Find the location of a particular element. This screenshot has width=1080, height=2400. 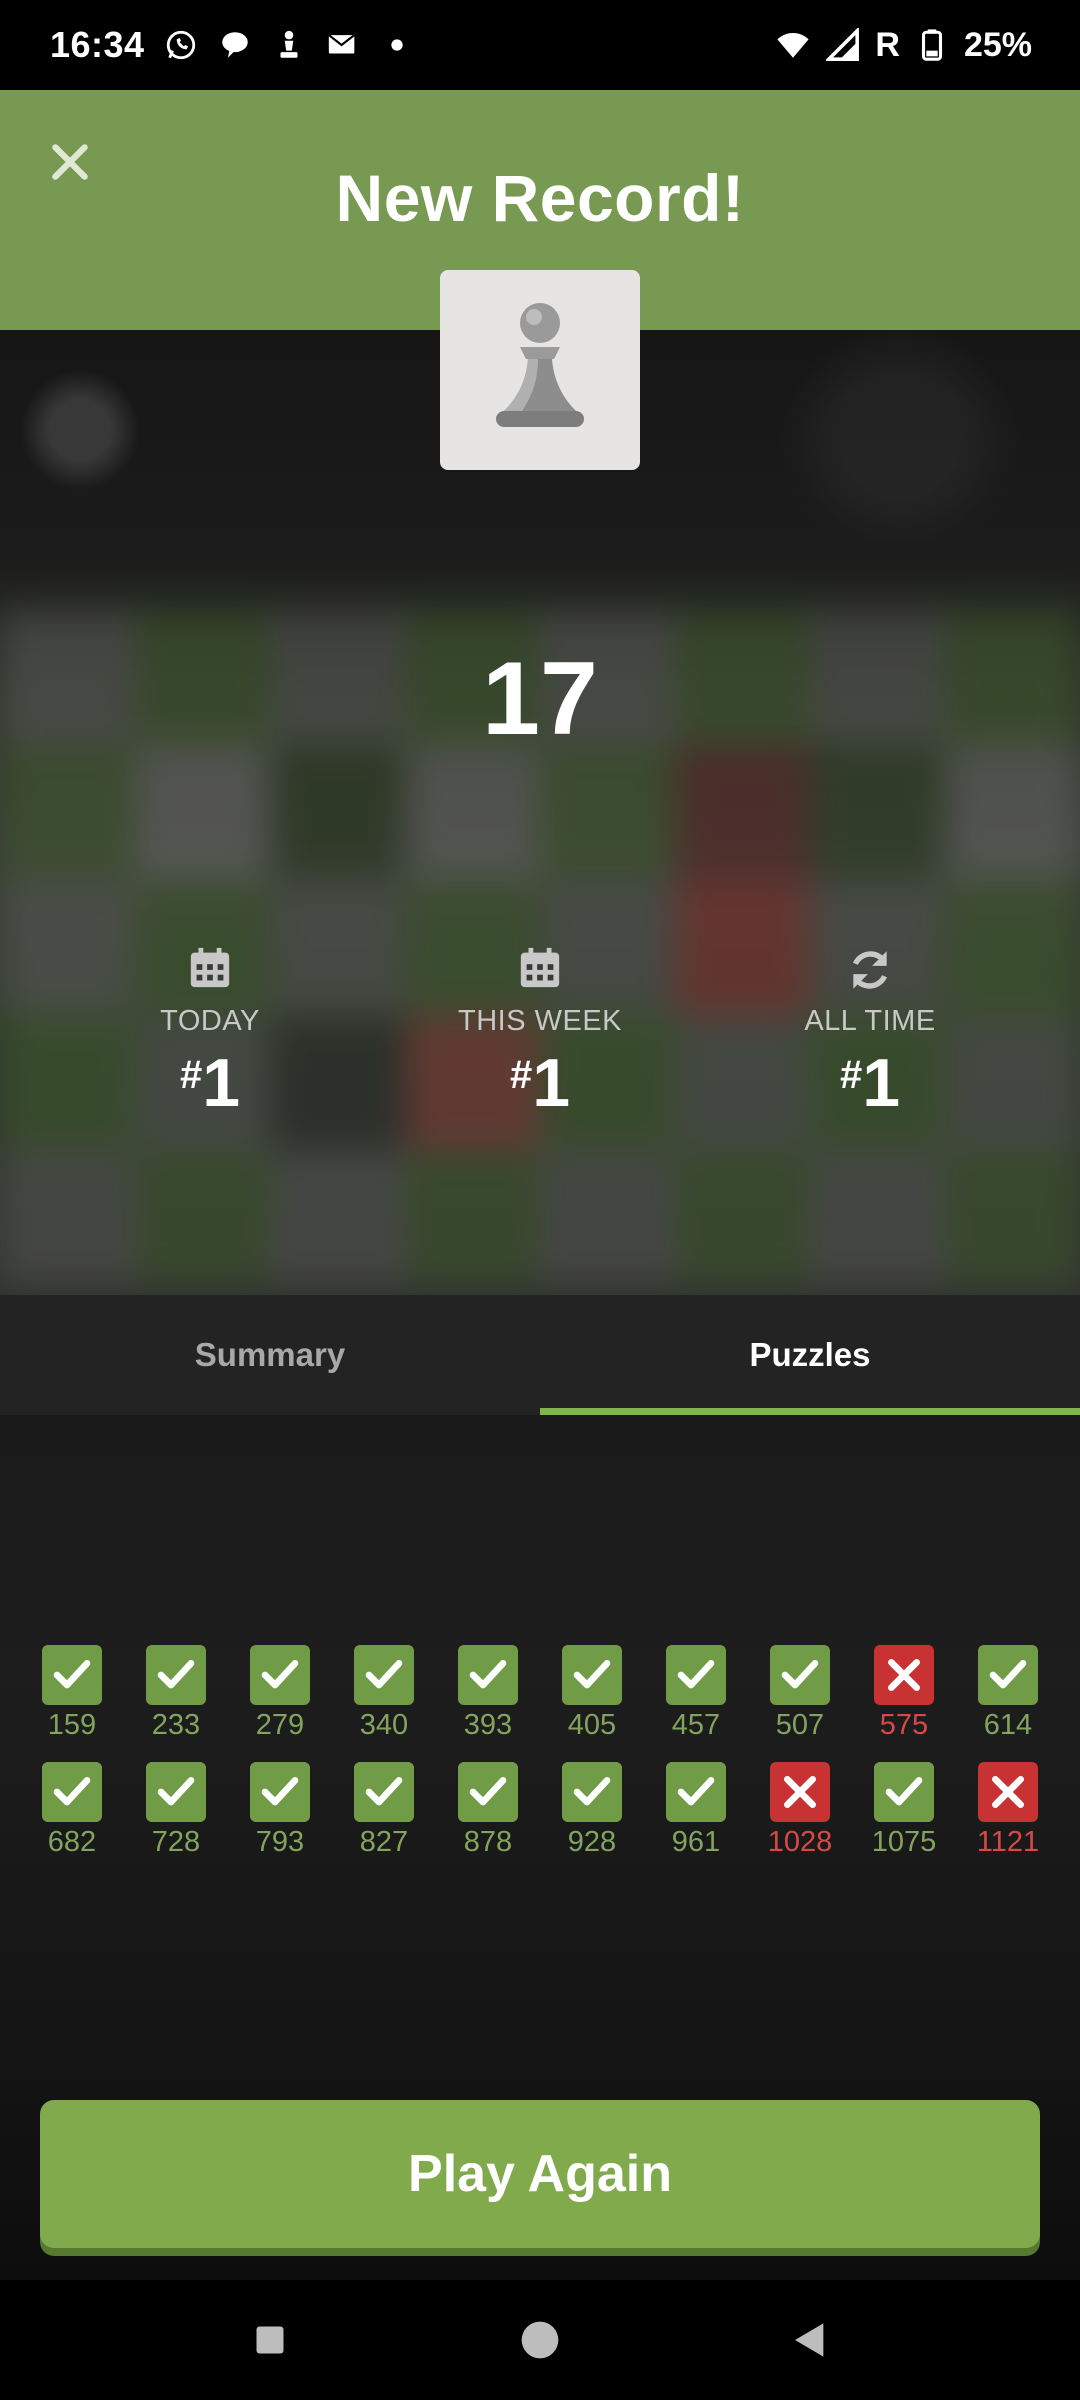

puzzle-result-item: 614 is located at coordinates (1008, 1693).